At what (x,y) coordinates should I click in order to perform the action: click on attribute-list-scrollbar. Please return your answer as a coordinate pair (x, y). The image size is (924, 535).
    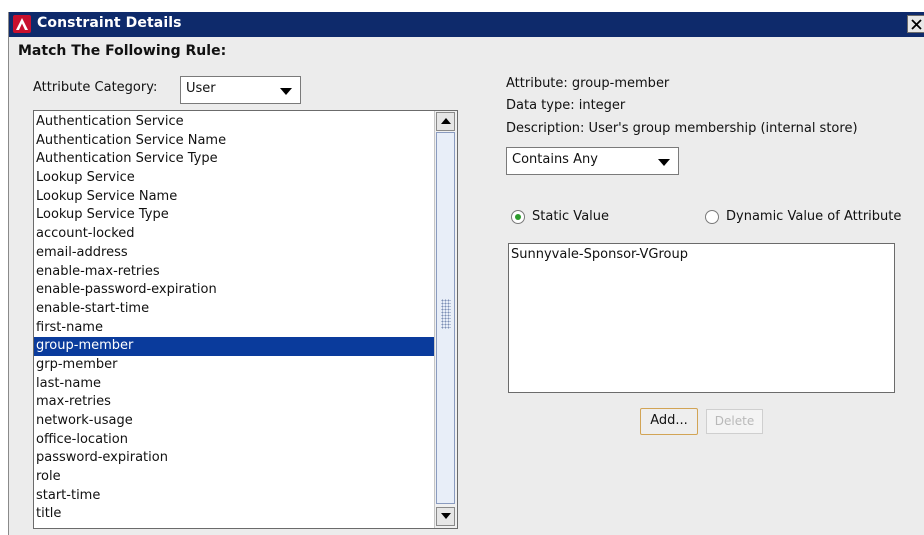
    Looking at the image, I should click on (445, 319).